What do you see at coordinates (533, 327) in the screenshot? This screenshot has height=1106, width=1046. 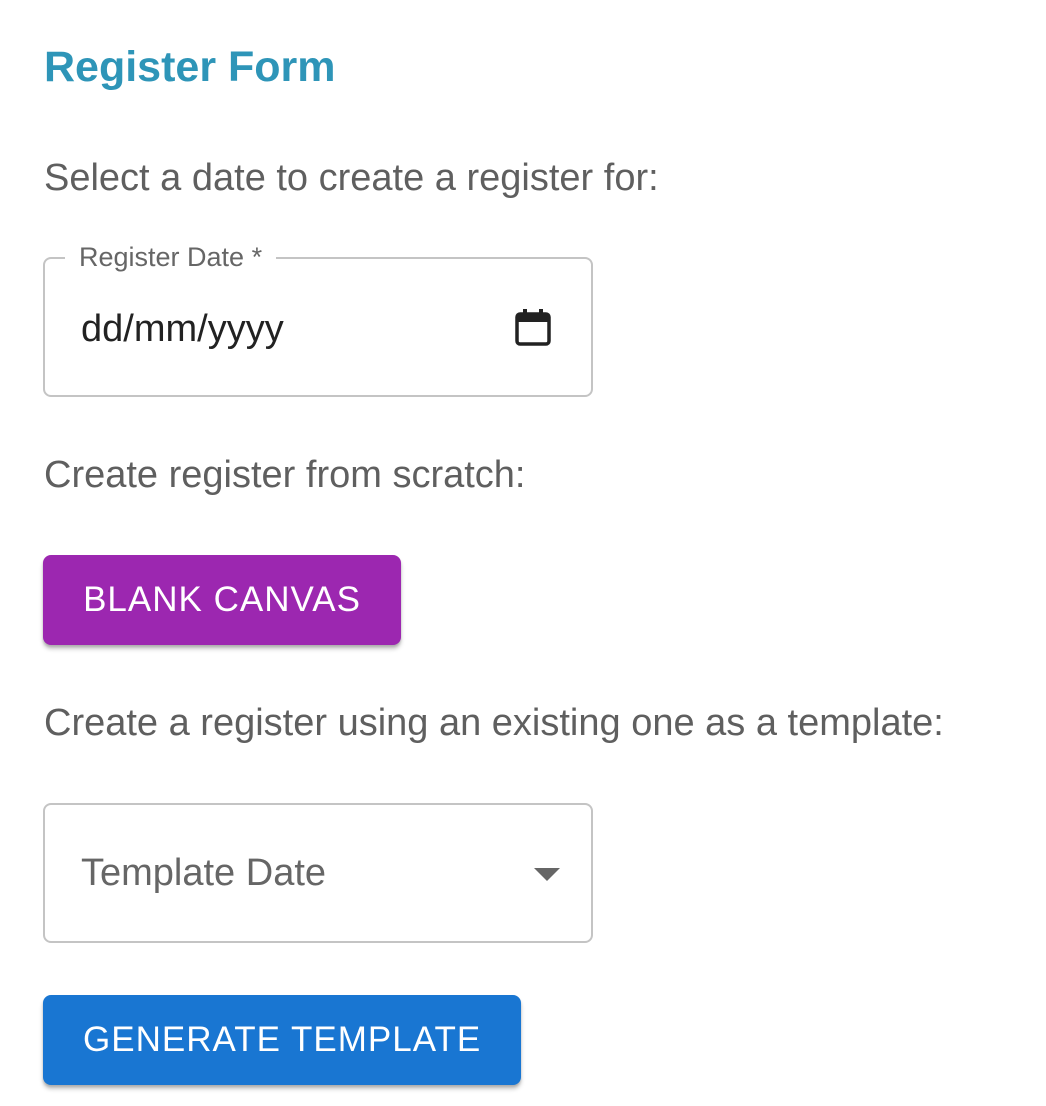 I see `calendar-icon` at bounding box center [533, 327].